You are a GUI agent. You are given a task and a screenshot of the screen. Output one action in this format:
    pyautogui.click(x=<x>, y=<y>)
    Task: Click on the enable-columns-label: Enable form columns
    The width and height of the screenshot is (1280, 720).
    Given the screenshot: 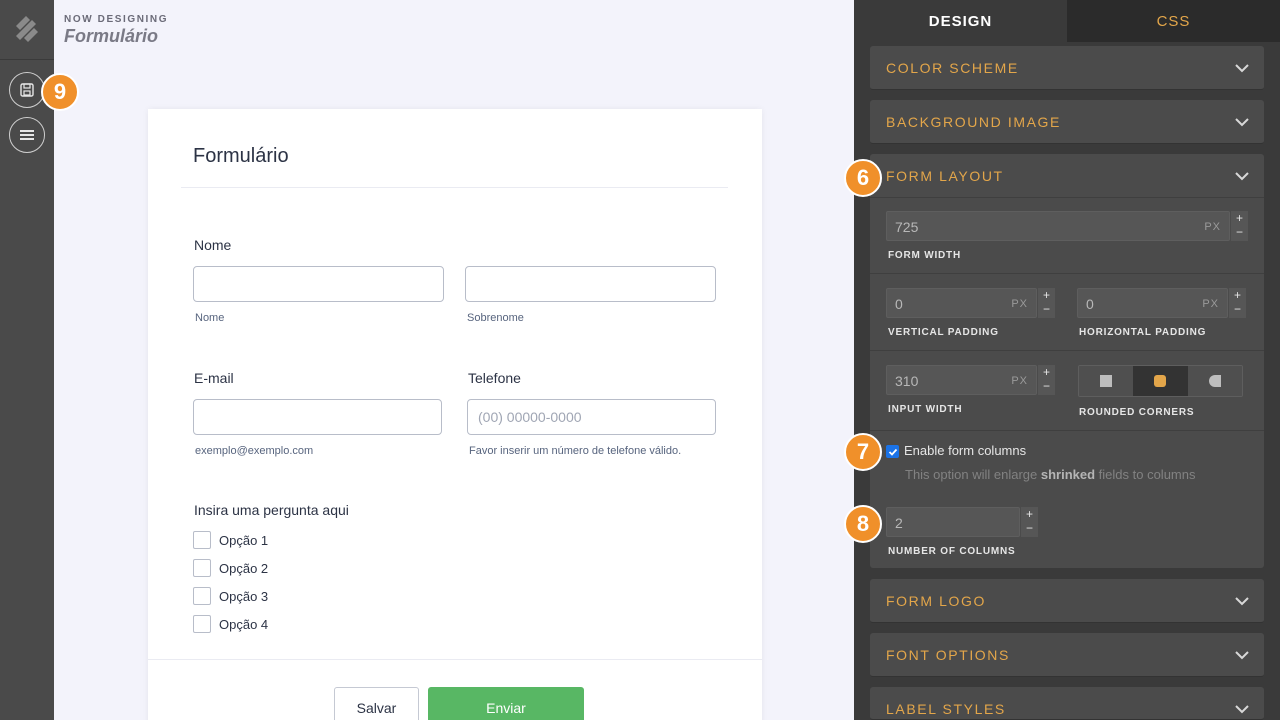 What is the action you would take?
    pyautogui.click(x=965, y=450)
    